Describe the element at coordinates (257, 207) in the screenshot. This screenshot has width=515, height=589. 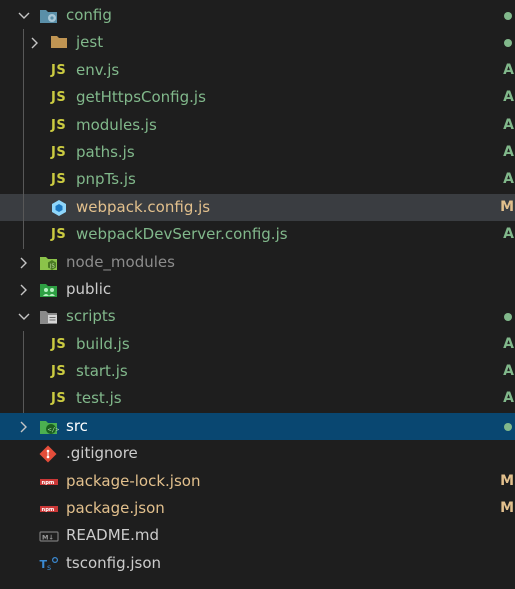
I see `tree-item-webpack-config-js: webpack.config.js M` at that location.